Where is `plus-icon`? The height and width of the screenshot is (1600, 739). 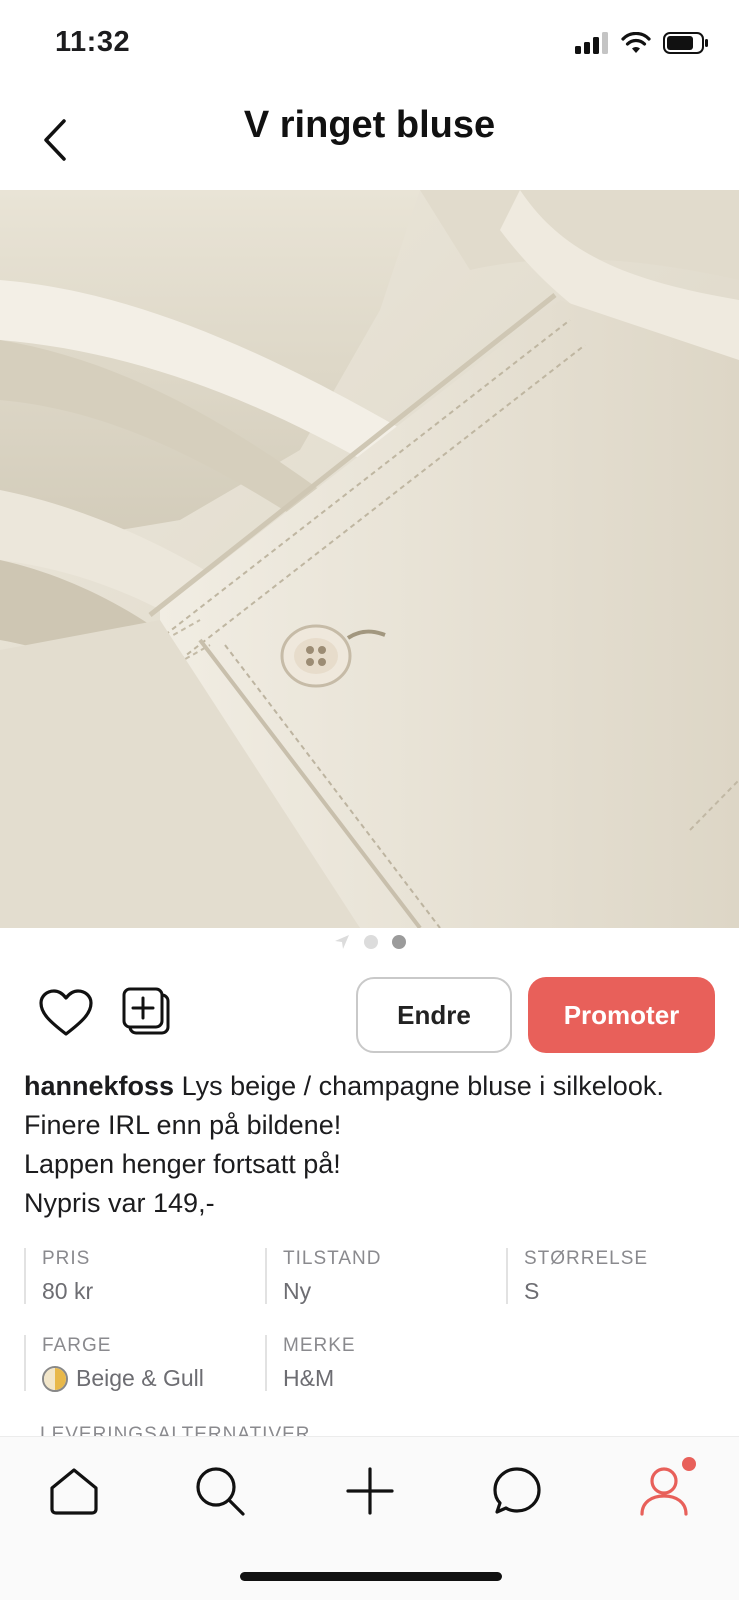
plus-icon is located at coordinates (370, 1491).